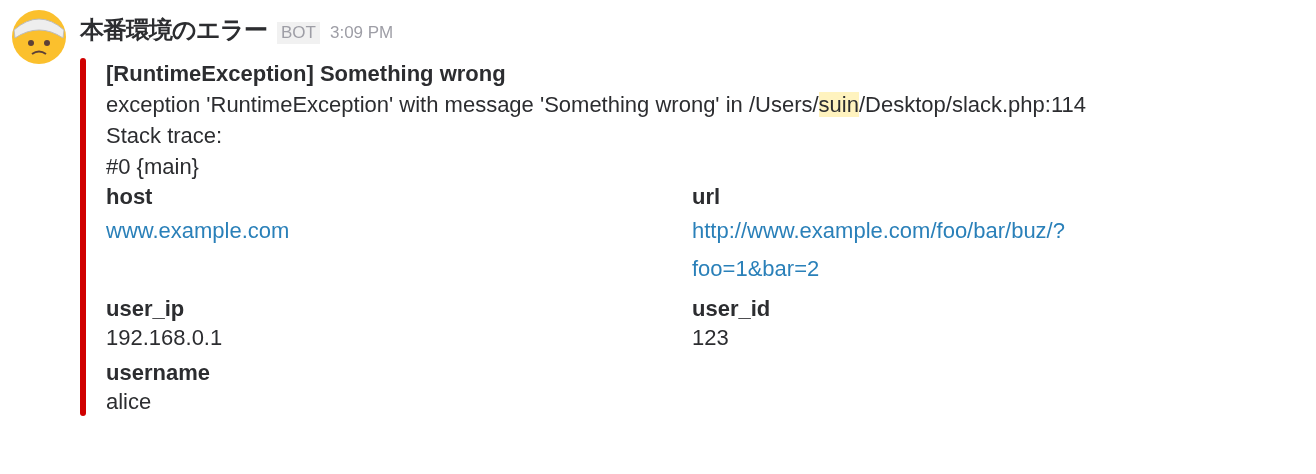  I want to click on stack-trace-line: Stack trace:, so click(165, 136).